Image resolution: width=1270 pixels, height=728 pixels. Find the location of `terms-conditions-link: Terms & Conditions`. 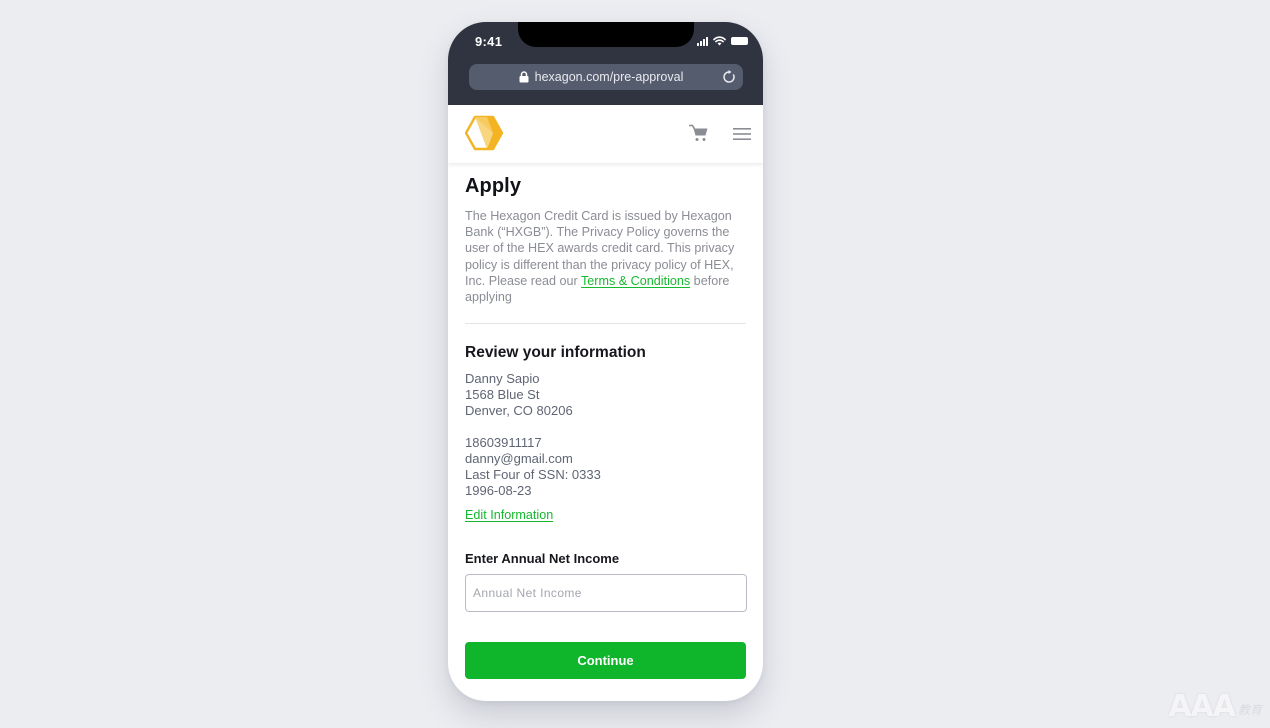

terms-conditions-link: Terms & Conditions is located at coordinates (635, 281).